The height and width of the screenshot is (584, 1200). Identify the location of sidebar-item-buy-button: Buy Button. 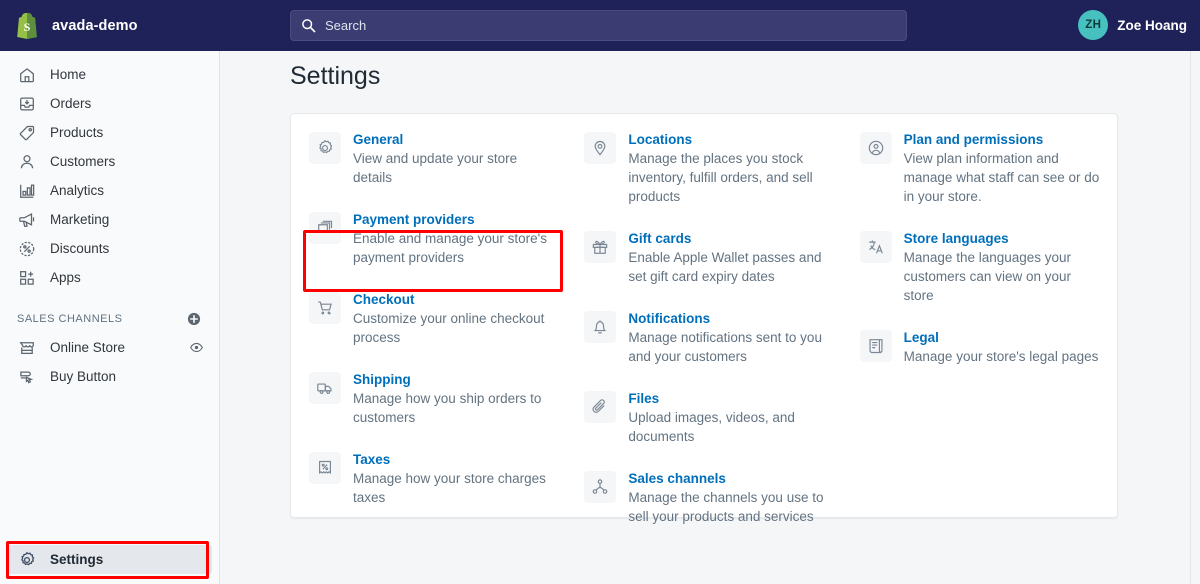
(109, 376).